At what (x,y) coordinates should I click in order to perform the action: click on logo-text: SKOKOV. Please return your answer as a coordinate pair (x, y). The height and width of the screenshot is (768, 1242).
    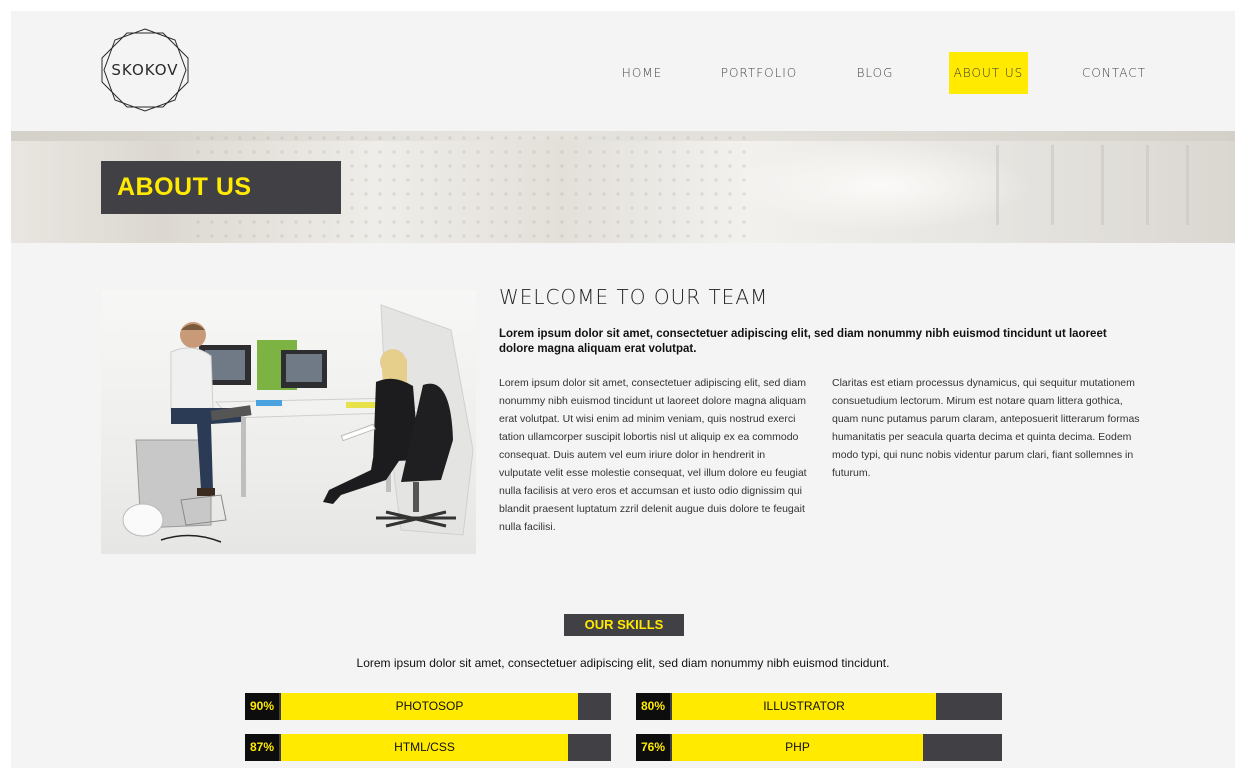
    Looking at the image, I should click on (145, 70).